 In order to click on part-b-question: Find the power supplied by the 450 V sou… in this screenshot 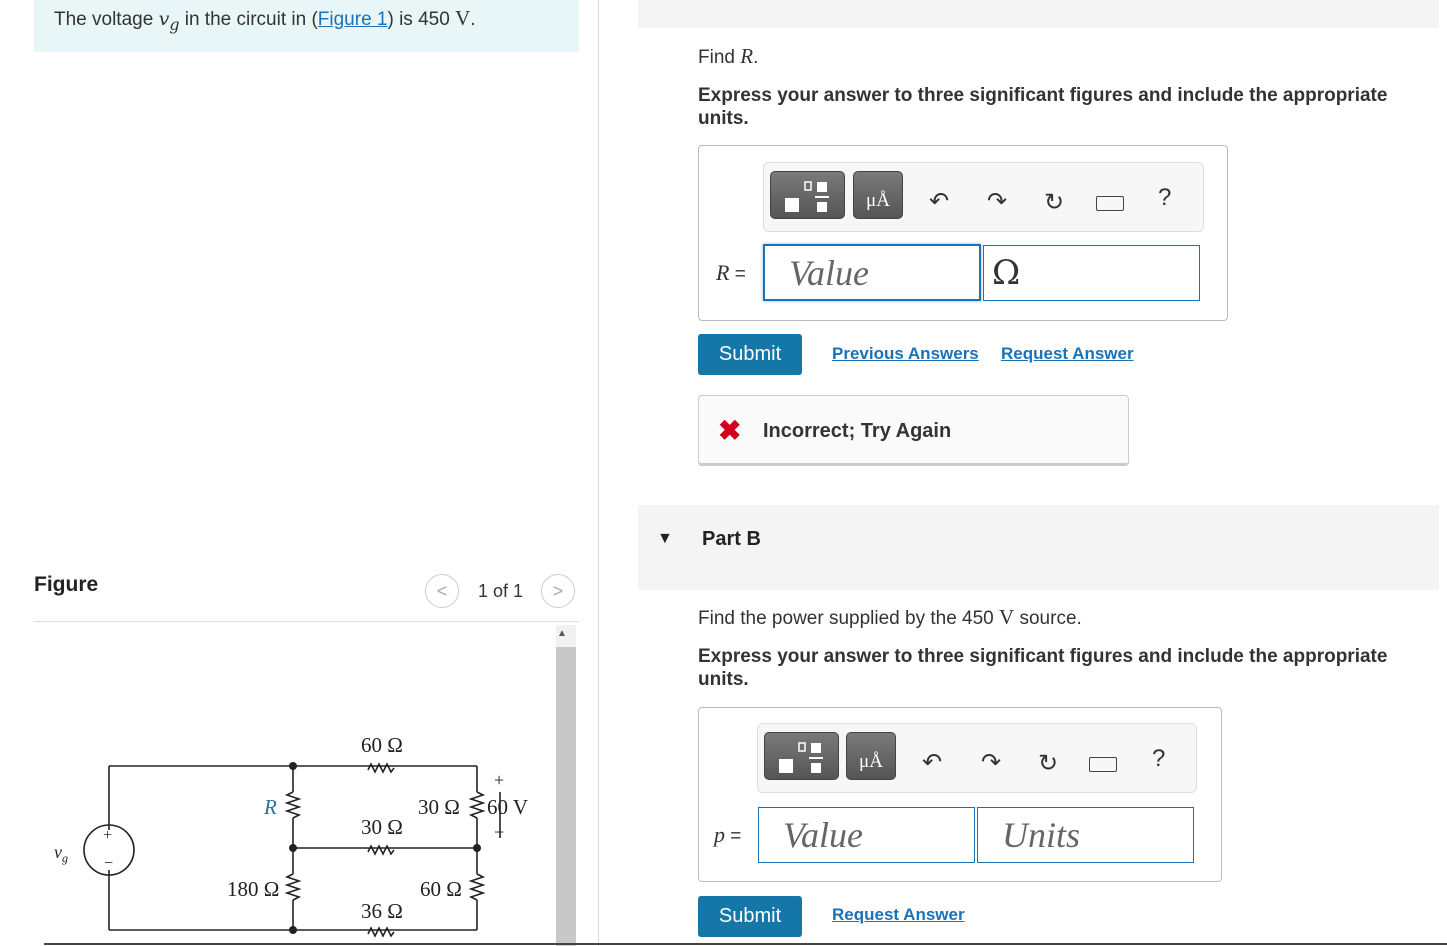, I will do `click(890, 617)`.